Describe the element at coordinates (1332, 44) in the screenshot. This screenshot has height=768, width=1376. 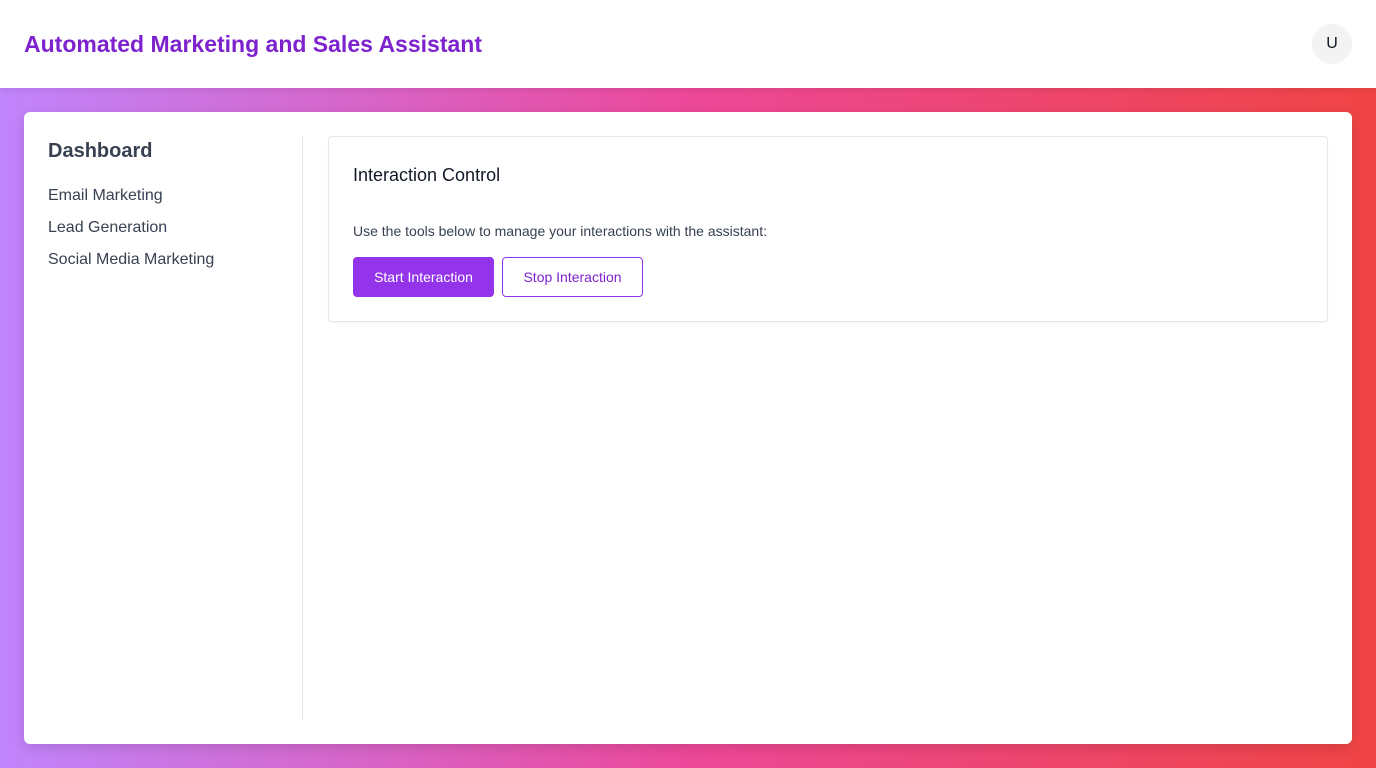
I see `user-avatar: U` at that location.